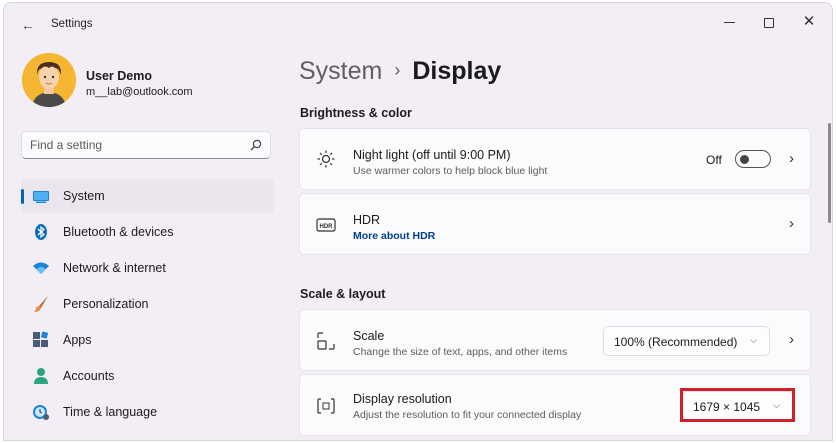 This screenshot has height=443, width=836. Describe the element at coordinates (394, 236) in the screenshot. I see `more-about-hdr-link: More about HDR` at that location.